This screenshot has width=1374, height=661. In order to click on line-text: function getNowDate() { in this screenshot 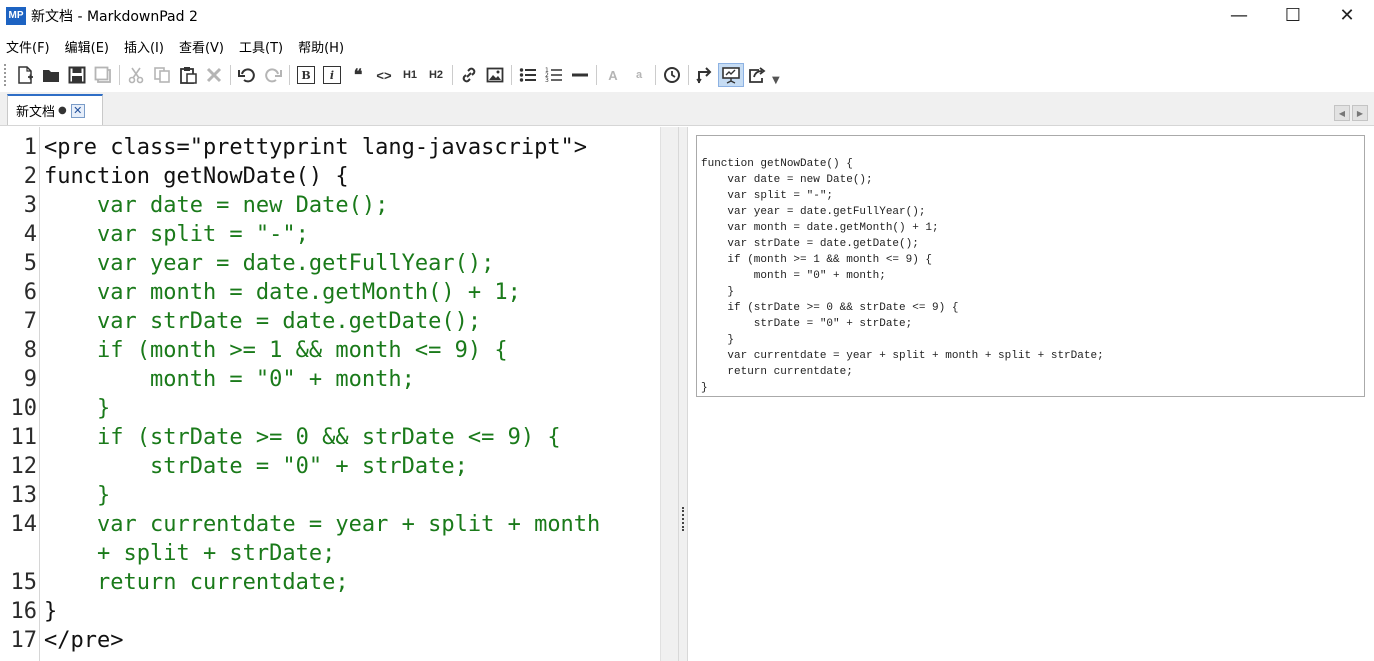, I will do `click(196, 176)`.